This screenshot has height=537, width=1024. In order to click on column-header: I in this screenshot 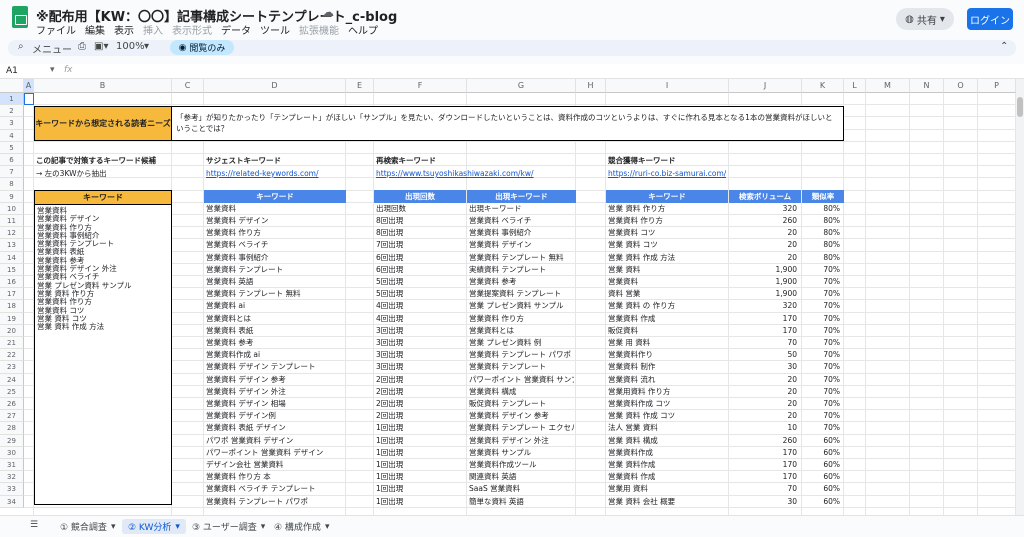, I will do `click(667, 86)`.